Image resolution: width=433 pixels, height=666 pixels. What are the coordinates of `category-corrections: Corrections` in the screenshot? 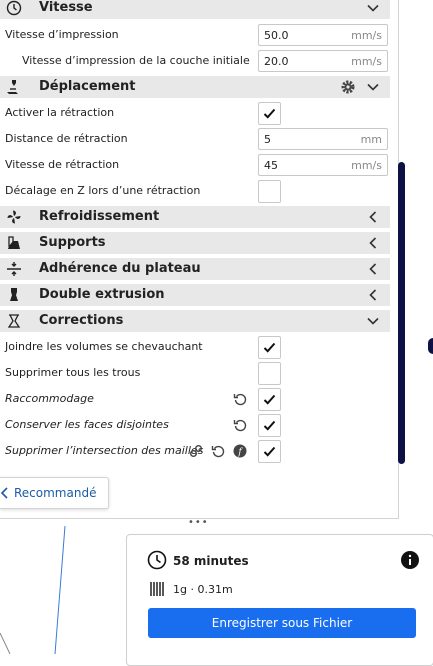 It's located at (195, 321).